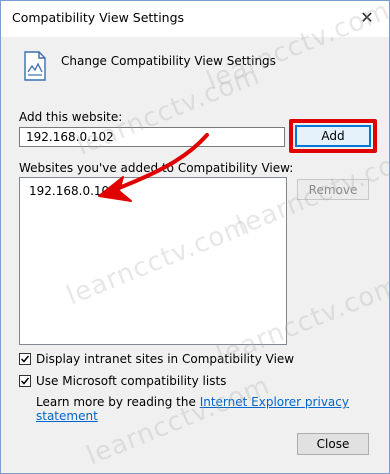  I want to click on website-input, so click(152, 137).